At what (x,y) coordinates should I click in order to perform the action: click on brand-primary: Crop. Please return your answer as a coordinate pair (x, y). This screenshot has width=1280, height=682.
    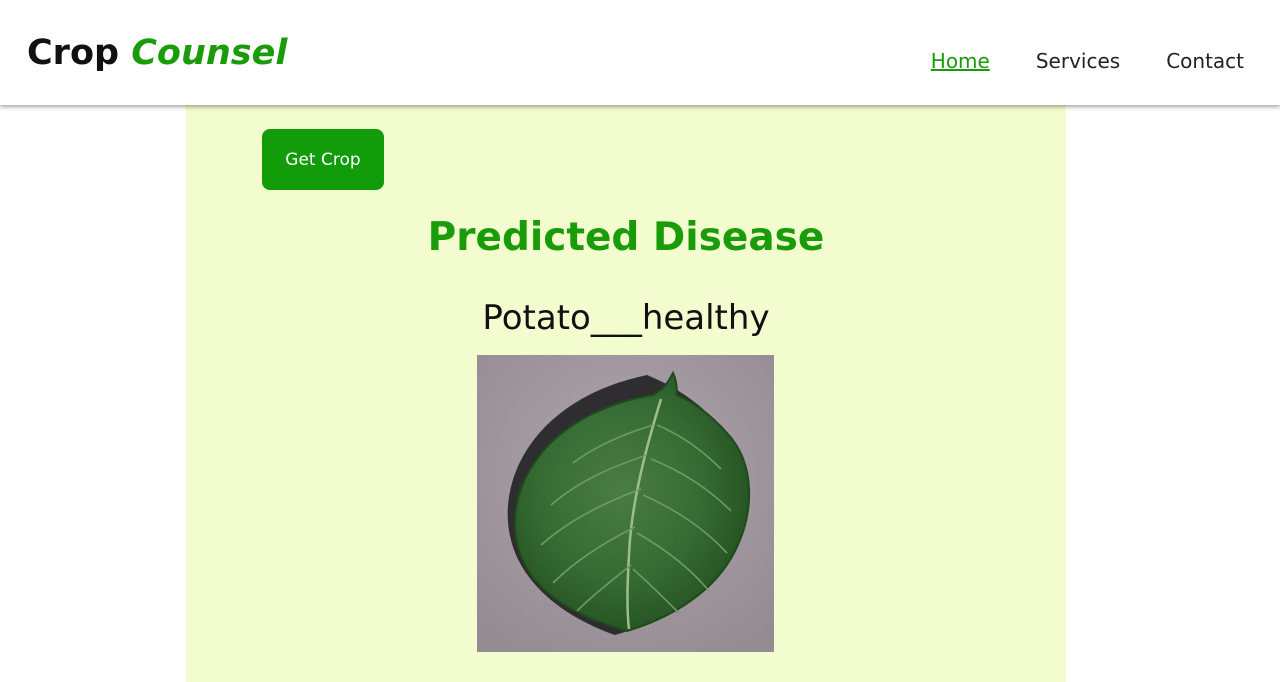
    Looking at the image, I should click on (73, 53).